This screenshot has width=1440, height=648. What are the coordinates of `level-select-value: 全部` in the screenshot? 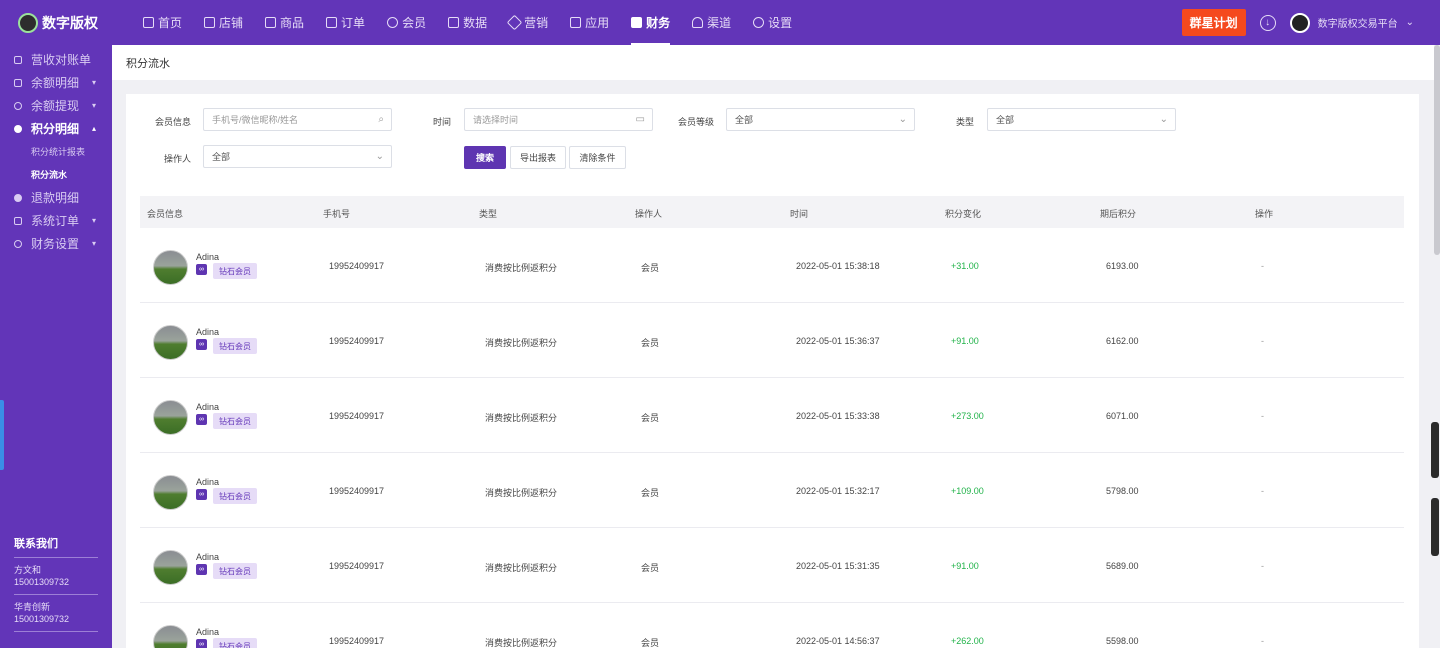 It's located at (744, 120).